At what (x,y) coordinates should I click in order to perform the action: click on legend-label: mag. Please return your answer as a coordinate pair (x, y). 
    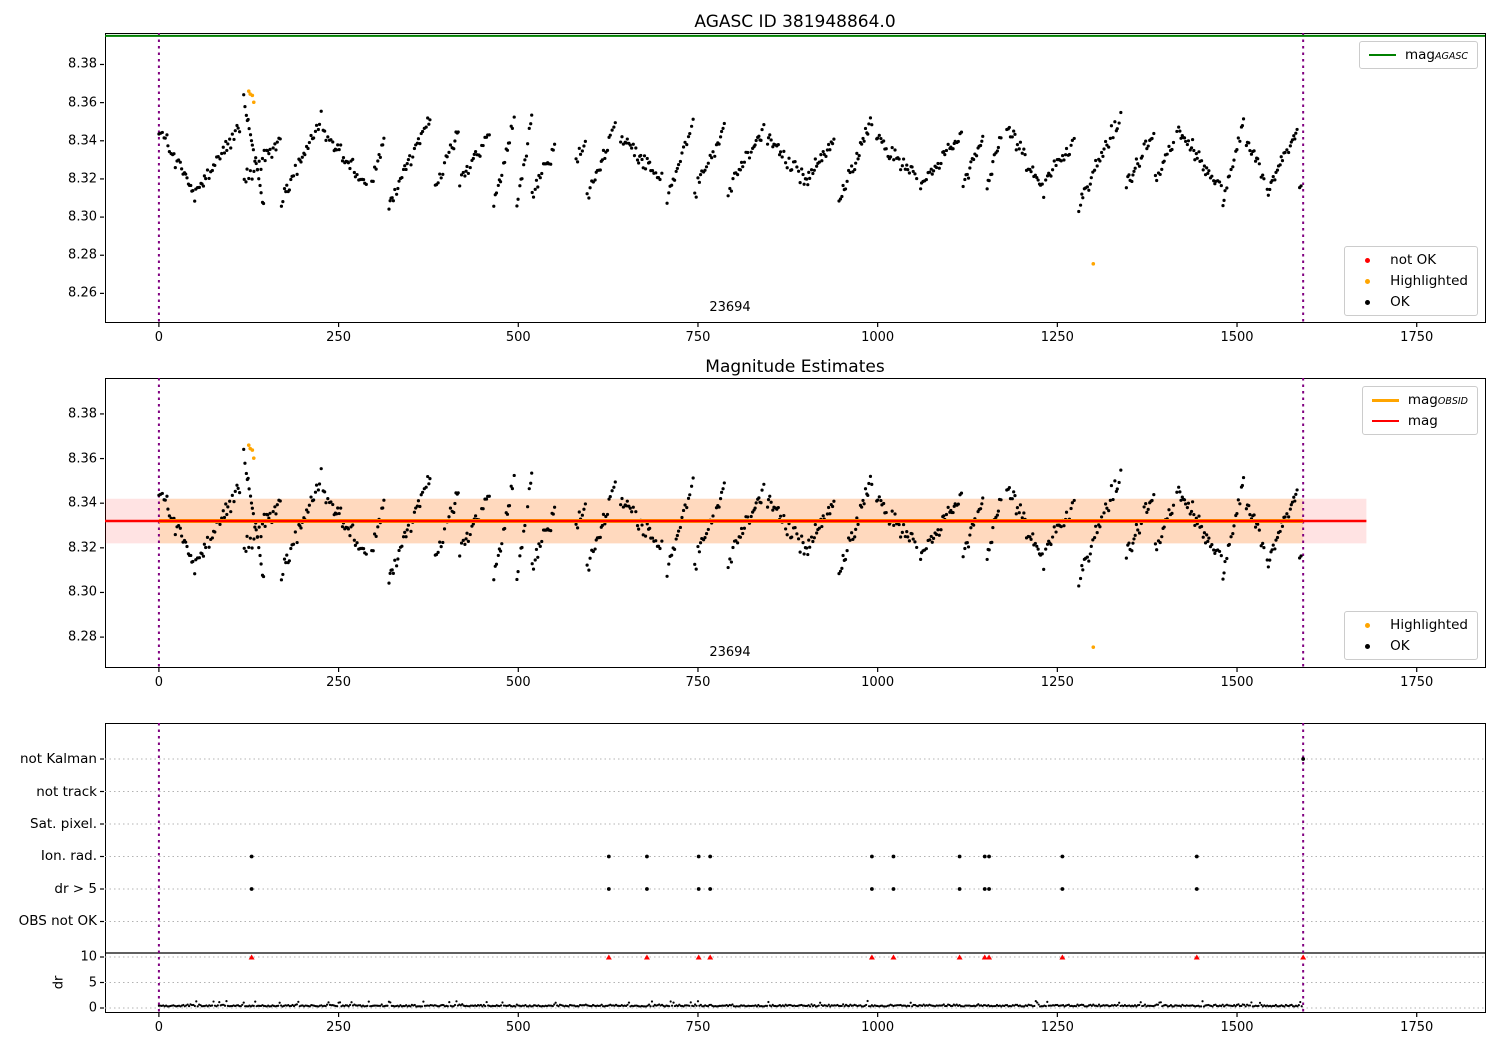
    Looking at the image, I should click on (1422, 421).